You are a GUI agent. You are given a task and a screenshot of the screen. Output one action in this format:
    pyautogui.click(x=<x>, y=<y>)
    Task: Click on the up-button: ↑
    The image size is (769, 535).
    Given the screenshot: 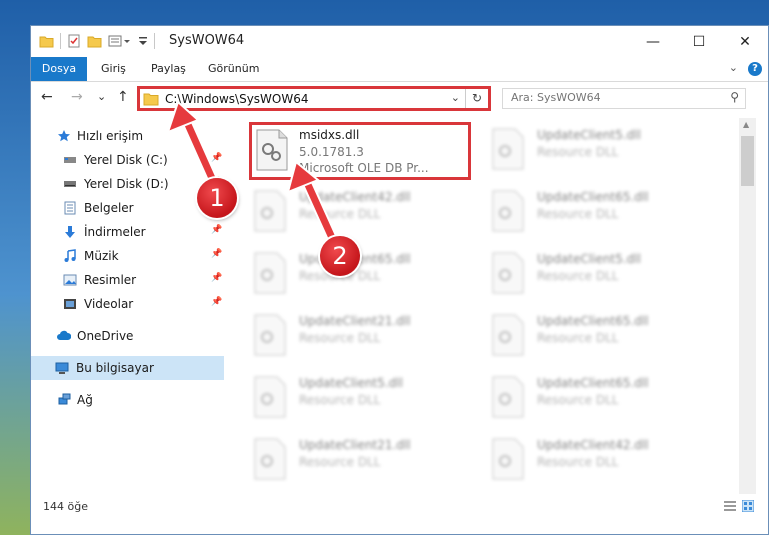 What is the action you would take?
    pyautogui.click(x=123, y=97)
    